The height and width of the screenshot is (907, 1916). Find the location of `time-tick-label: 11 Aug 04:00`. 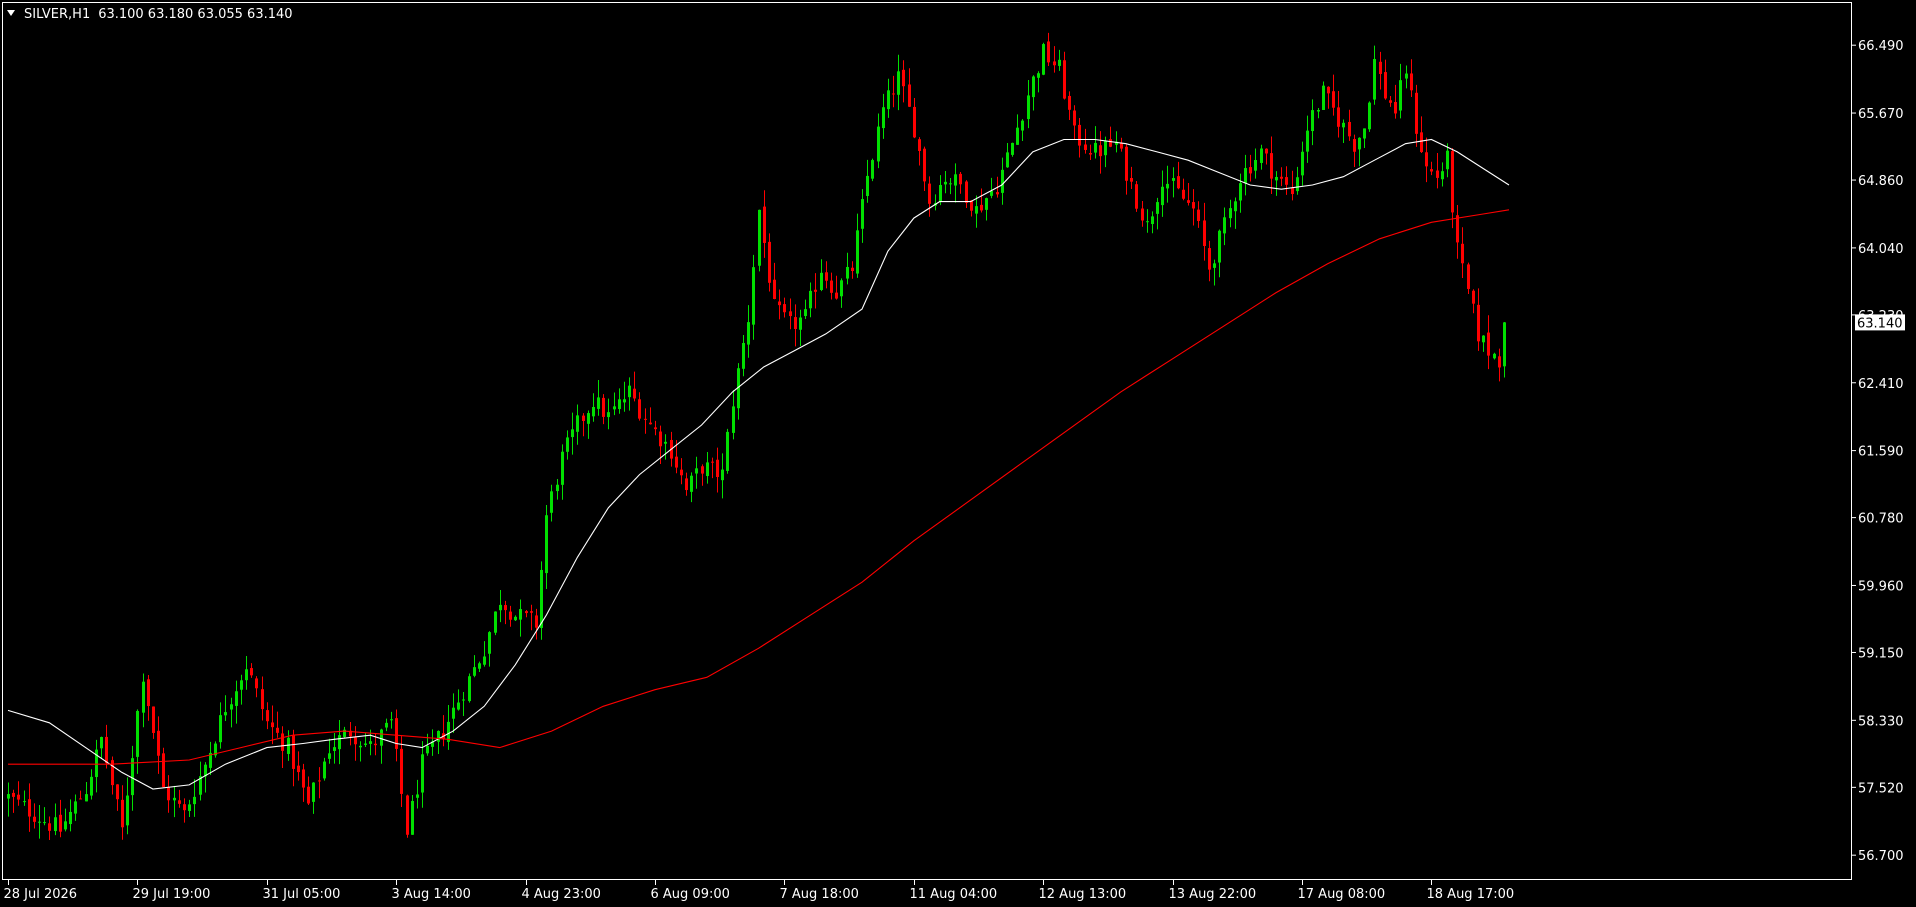

time-tick-label: 11 Aug 04:00 is located at coordinates (954, 894).